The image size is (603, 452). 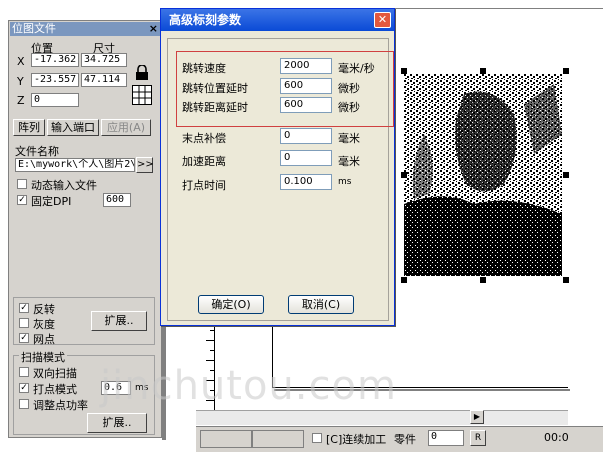 What do you see at coordinates (306, 105) in the screenshot?
I see `jump-distance-delay-field: 600` at bounding box center [306, 105].